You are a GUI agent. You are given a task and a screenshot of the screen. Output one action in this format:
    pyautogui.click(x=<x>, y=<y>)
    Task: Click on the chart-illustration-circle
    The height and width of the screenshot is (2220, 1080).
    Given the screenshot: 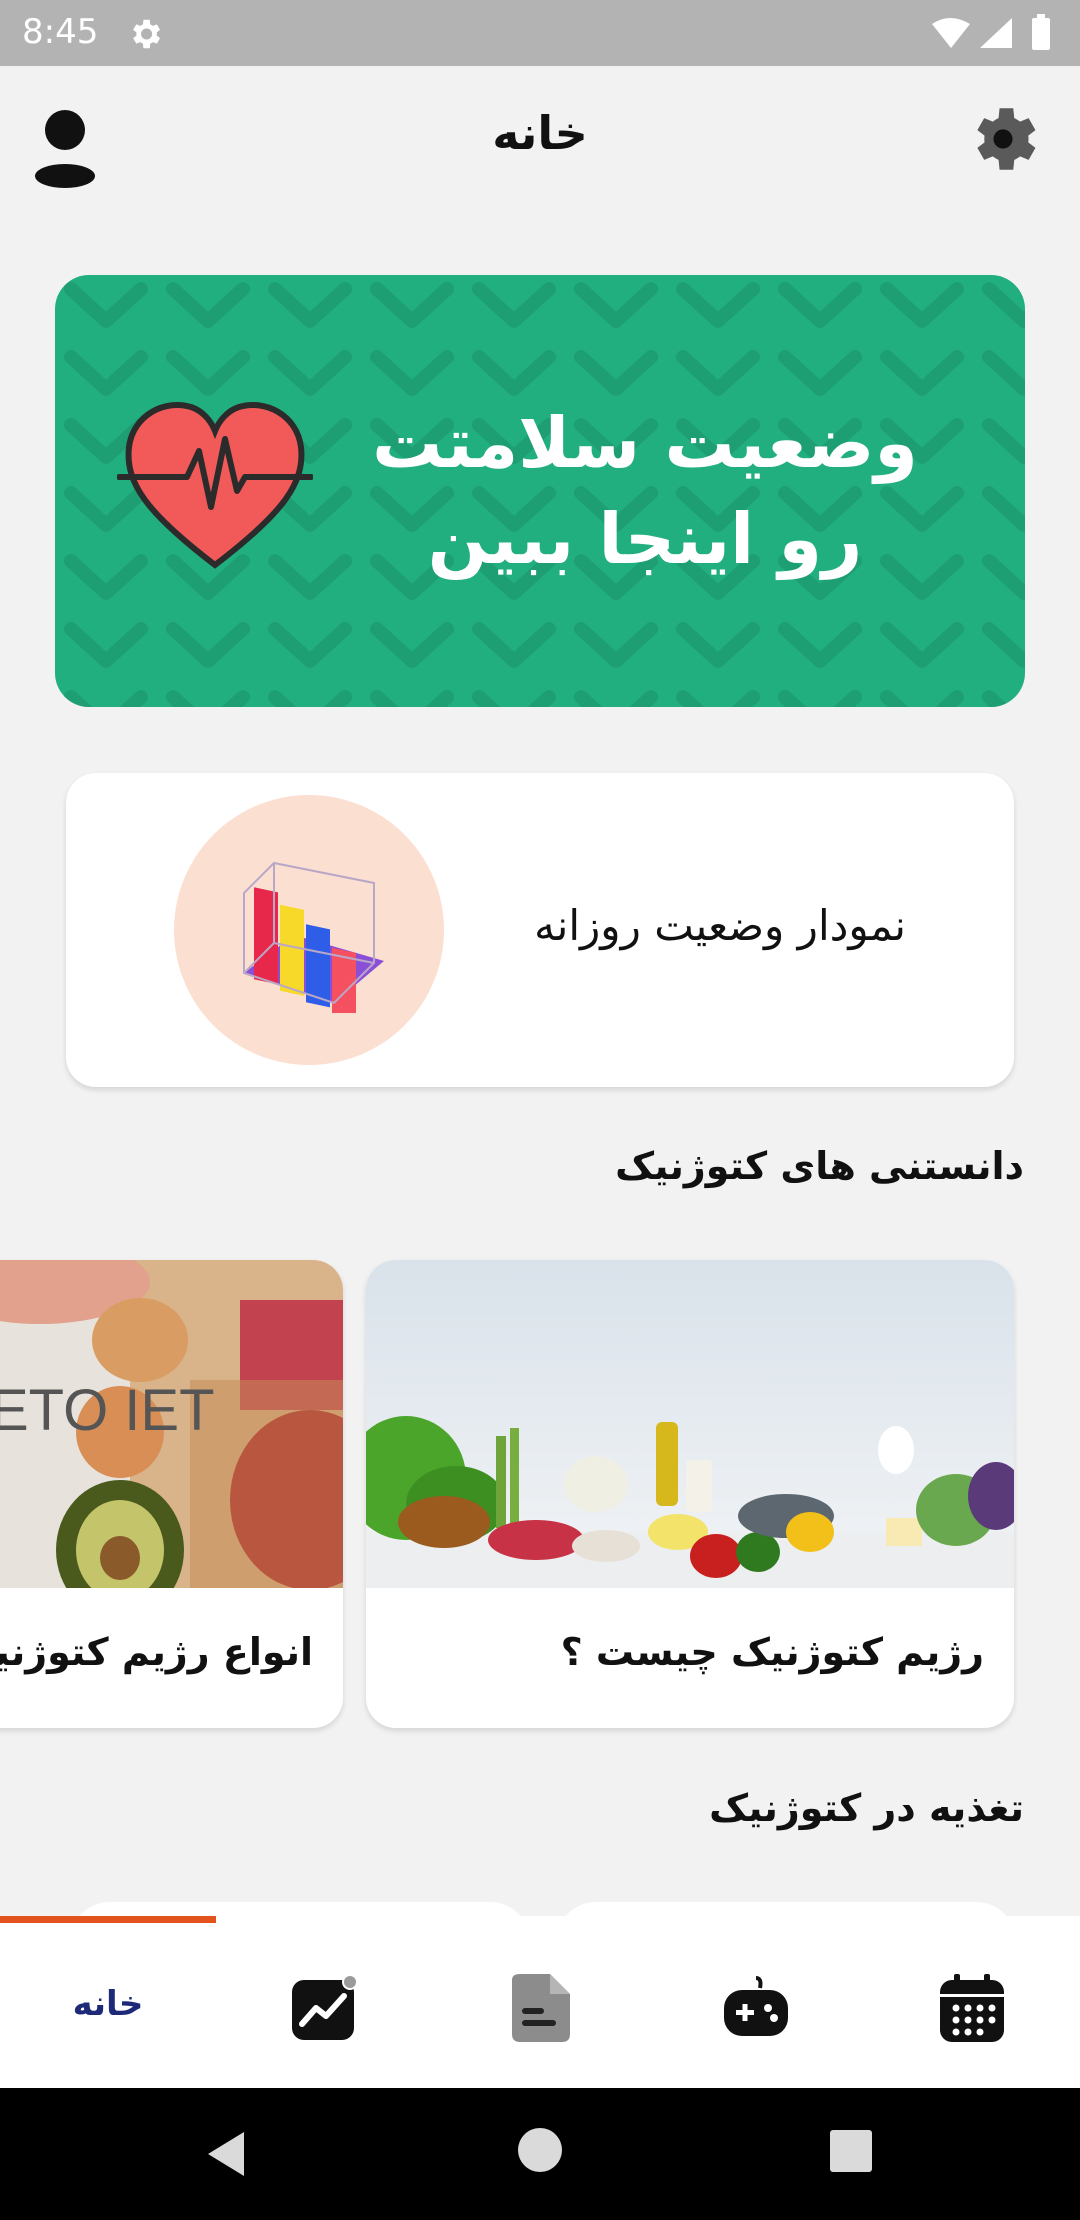 What is the action you would take?
    pyautogui.click(x=309, y=930)
    